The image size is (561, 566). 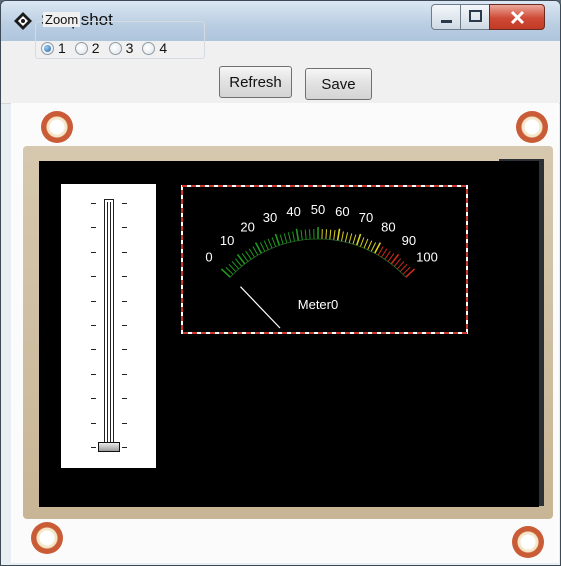 What do you see at coordinates (62, 48) in the screenshot?
I see `zoom-radio-1-label: 1` at bounding box center [62, 48].